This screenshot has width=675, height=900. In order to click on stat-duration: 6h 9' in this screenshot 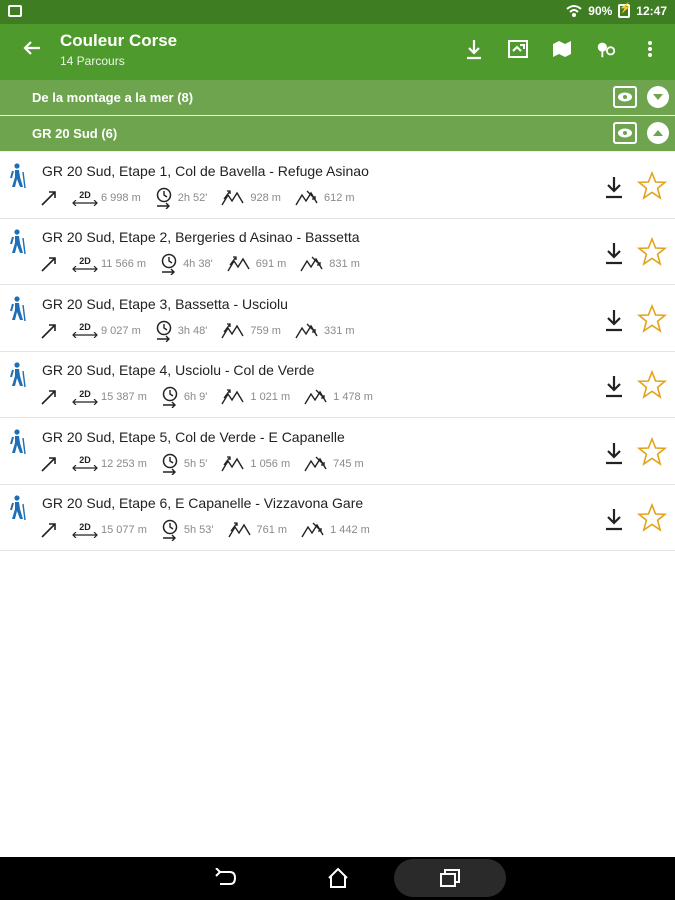, I will do `click(184, 397)`.